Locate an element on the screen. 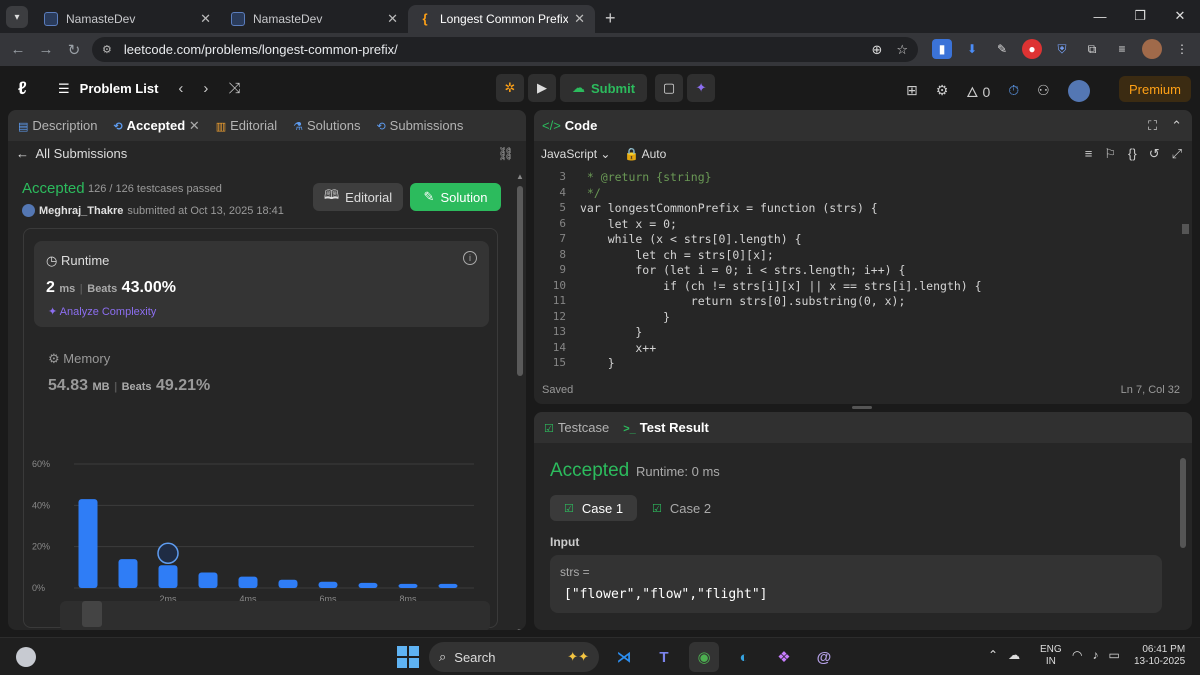 The width and height of the screenshot is (1200, 675). run-button: ▶ is located at coordinates (542, 88).